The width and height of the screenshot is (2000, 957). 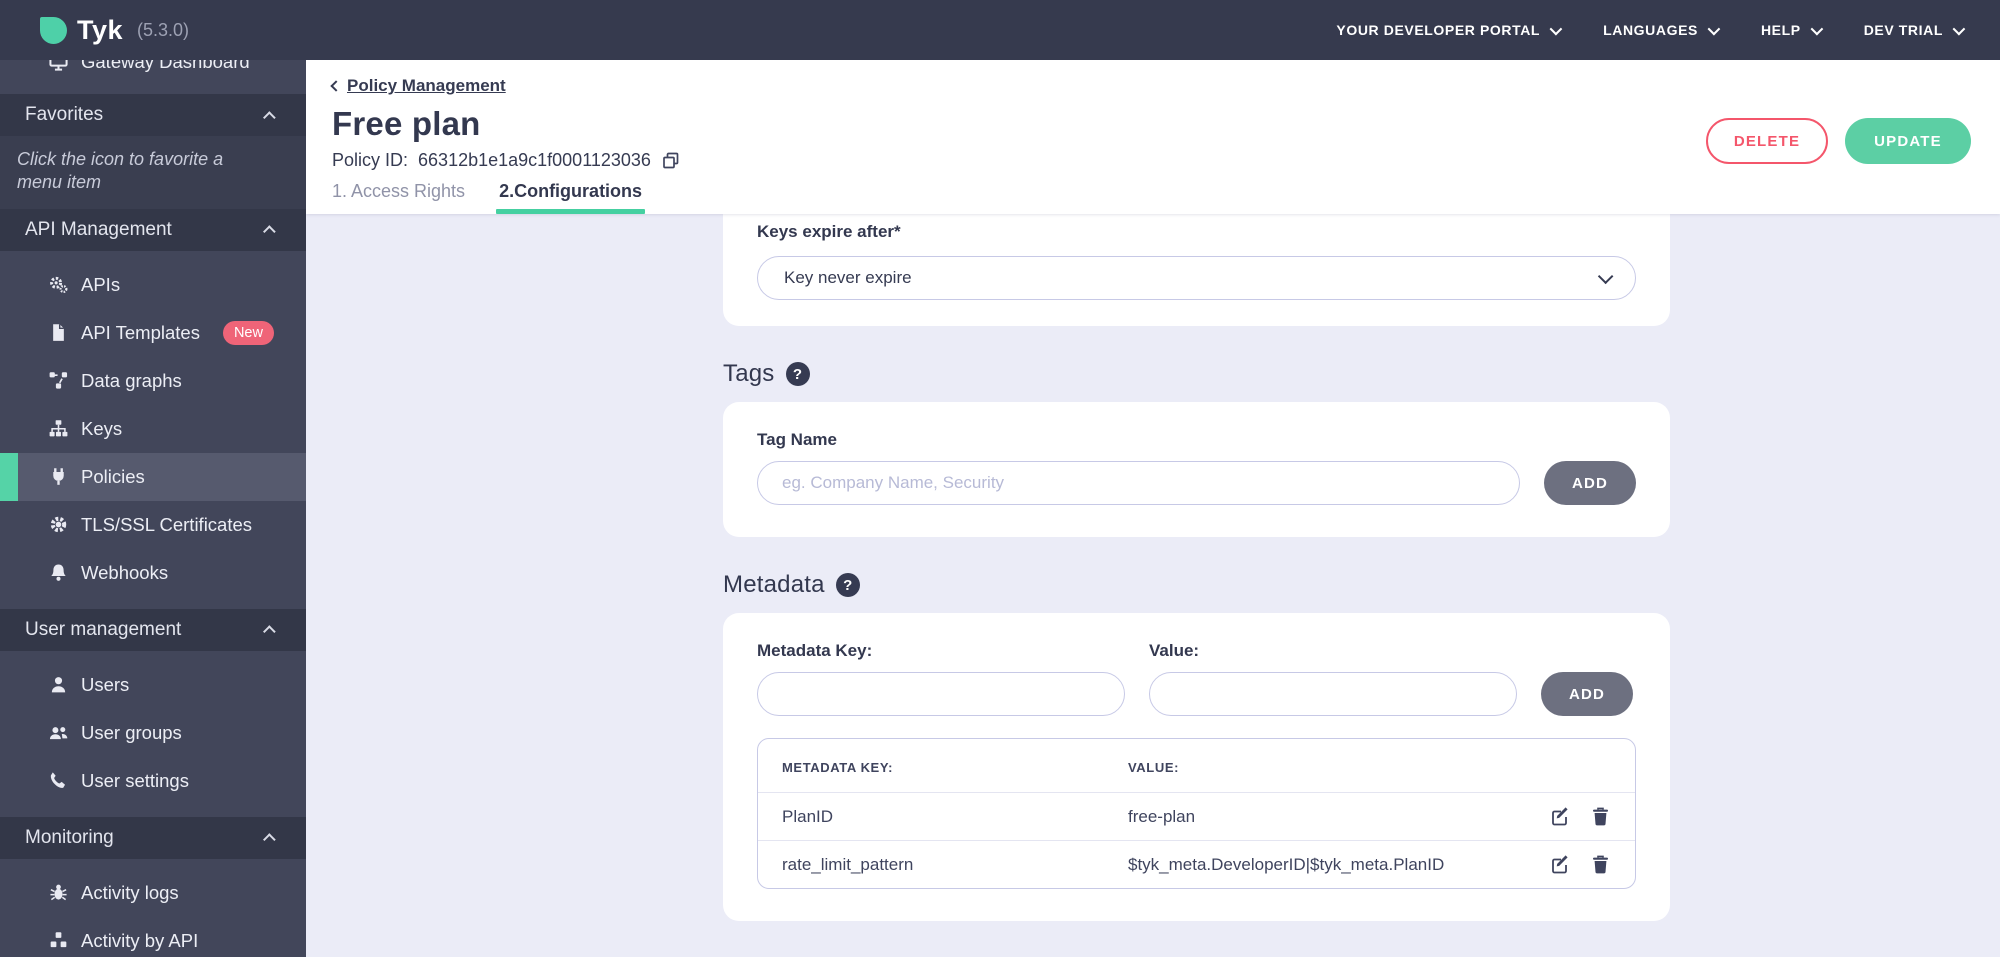 I want to click on sidebar-item-label: API Templates, so click(x=140, y=332).